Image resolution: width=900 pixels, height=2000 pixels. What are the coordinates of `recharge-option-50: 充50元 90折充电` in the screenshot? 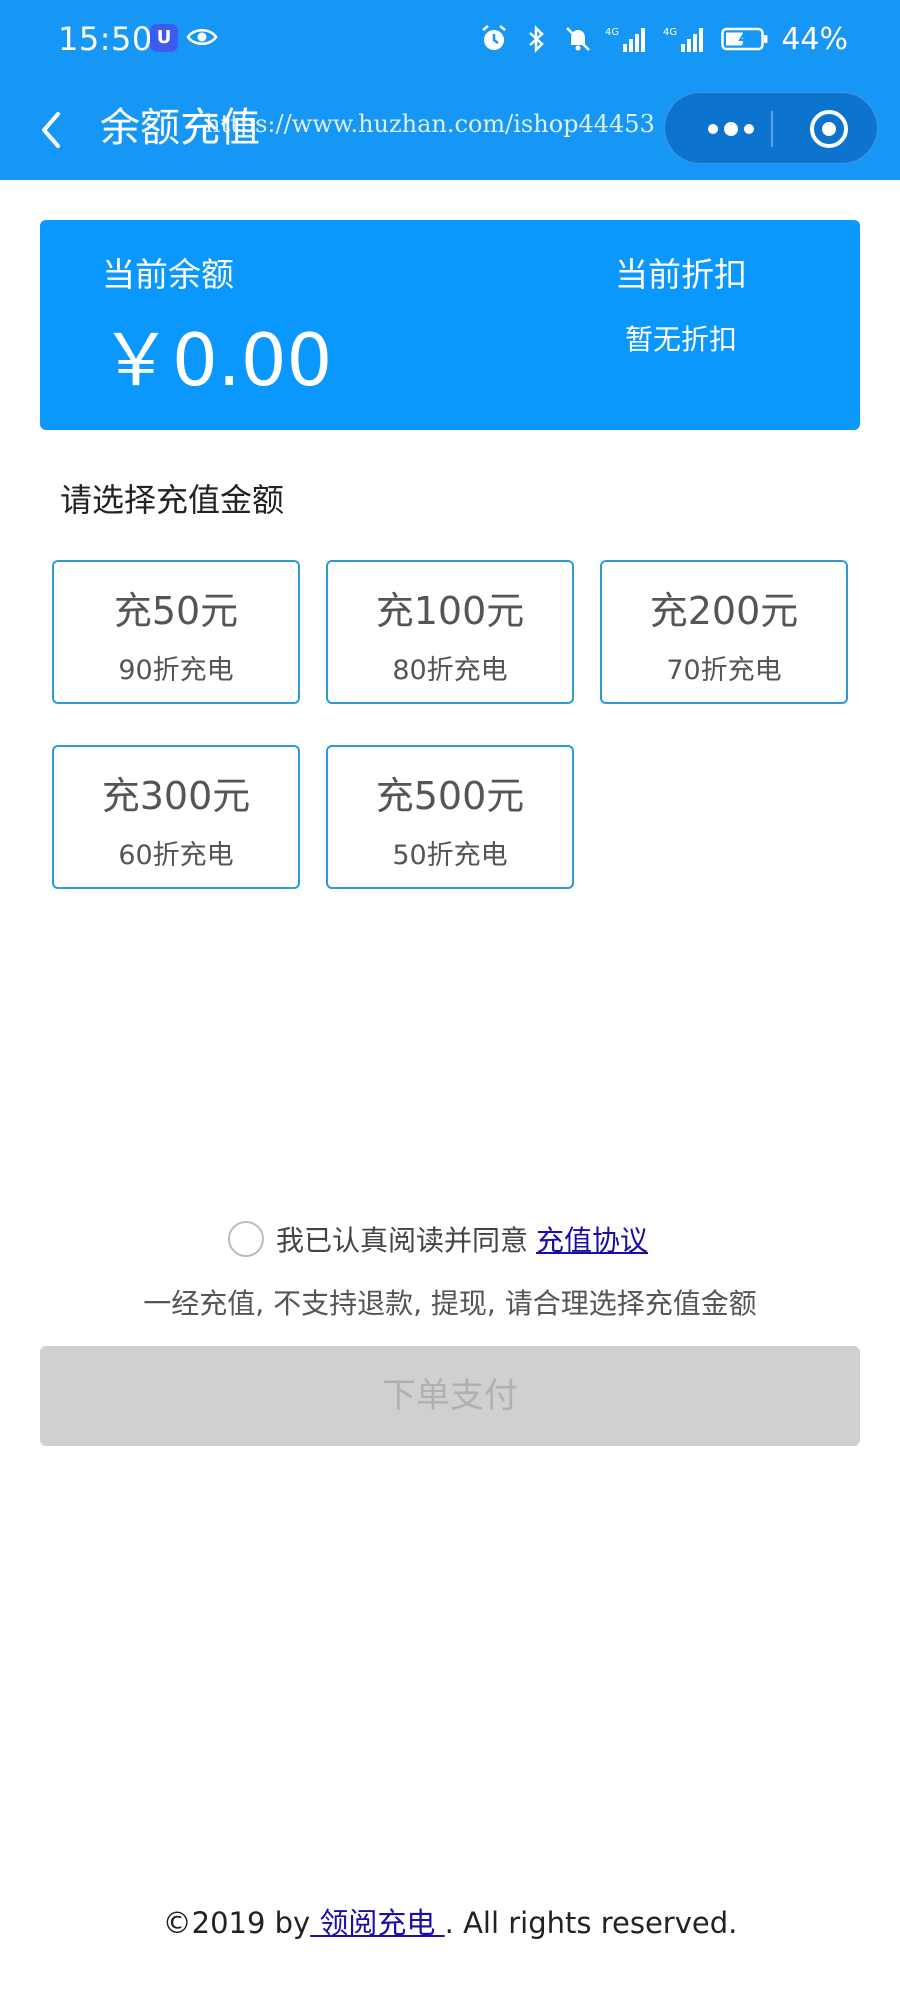 It's located at (176, 632).